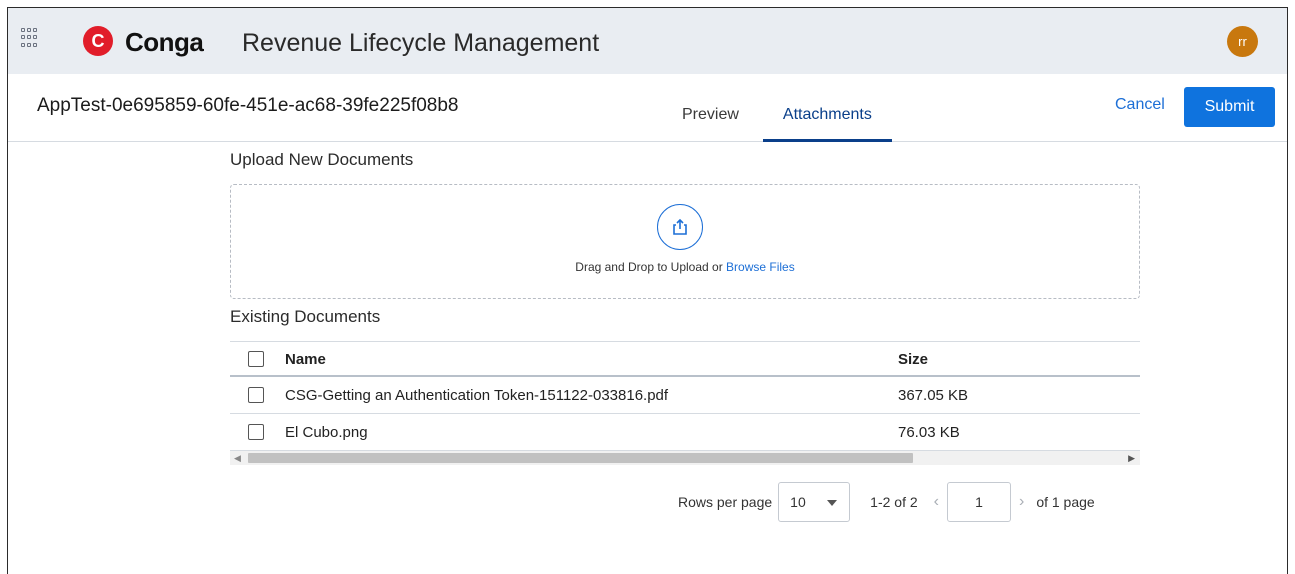  I want to click on total-pages: of 1 page, so click(1065, 502).